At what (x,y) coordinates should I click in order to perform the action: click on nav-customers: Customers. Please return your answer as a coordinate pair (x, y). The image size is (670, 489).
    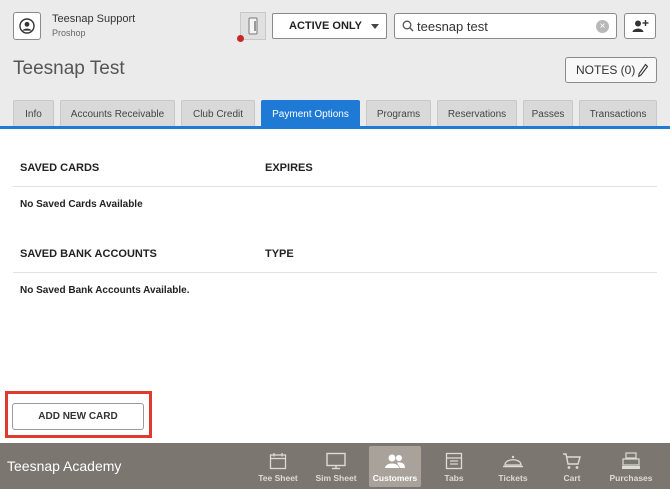
    Looking at the image, I should click on (395, 466).